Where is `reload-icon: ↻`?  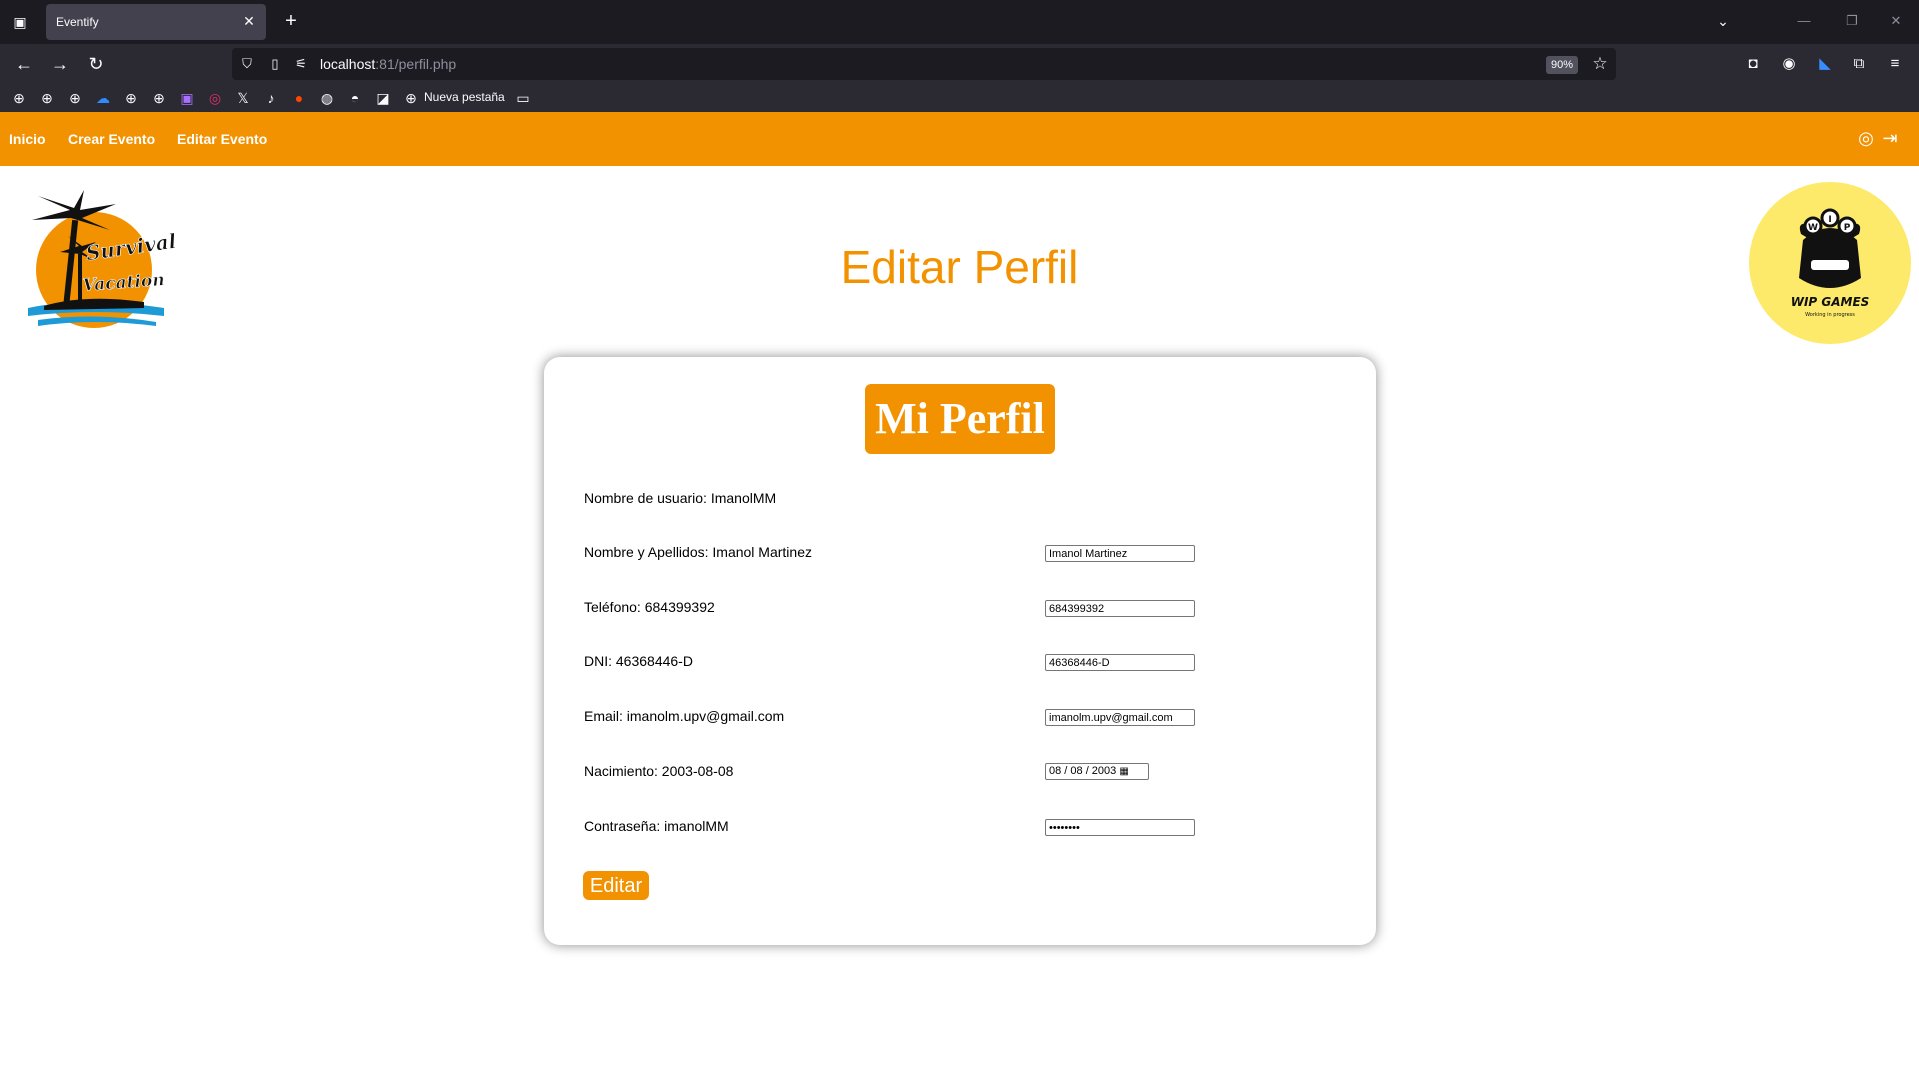
reload-icon: ↻ is located at coordinates (96, 64).